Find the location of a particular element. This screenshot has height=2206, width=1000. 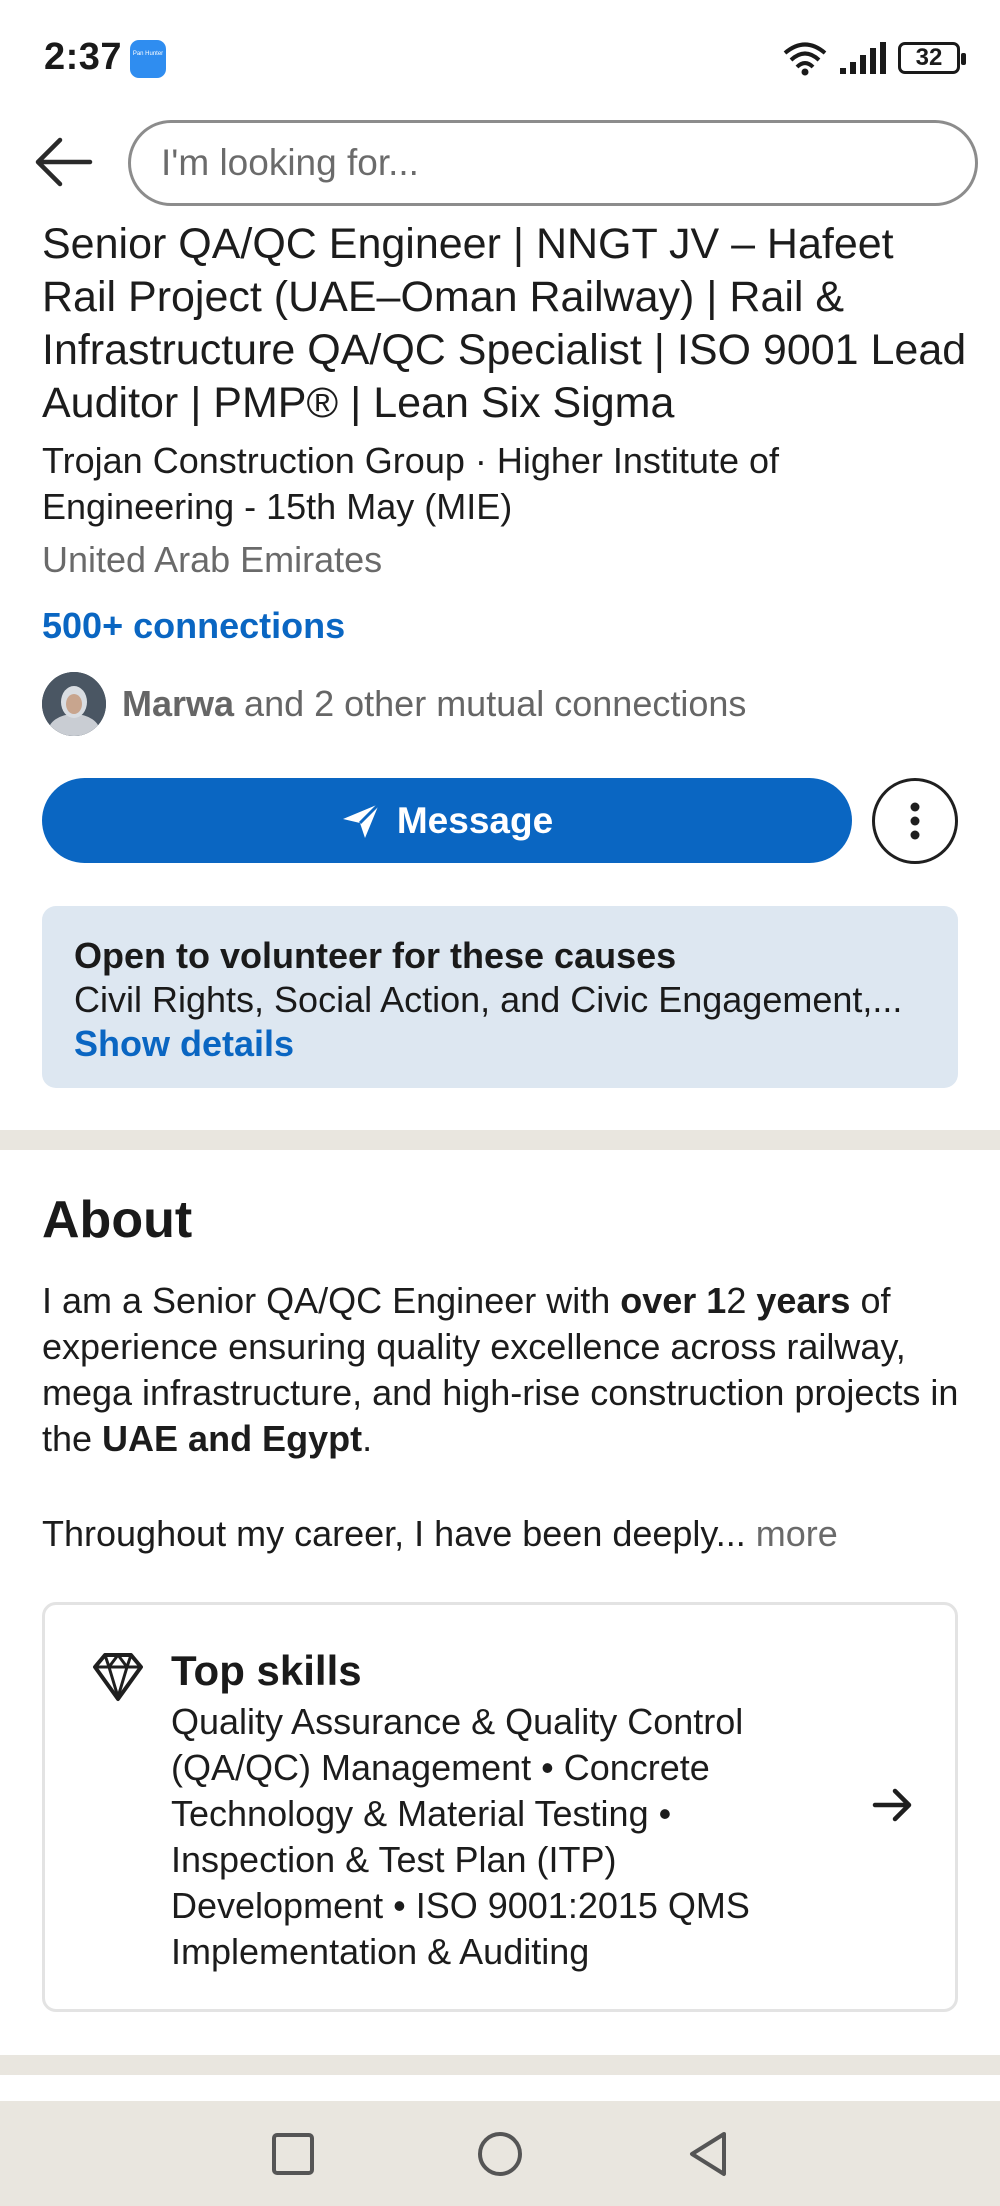

system-nav-bar is located at coordinates (500, 2153).